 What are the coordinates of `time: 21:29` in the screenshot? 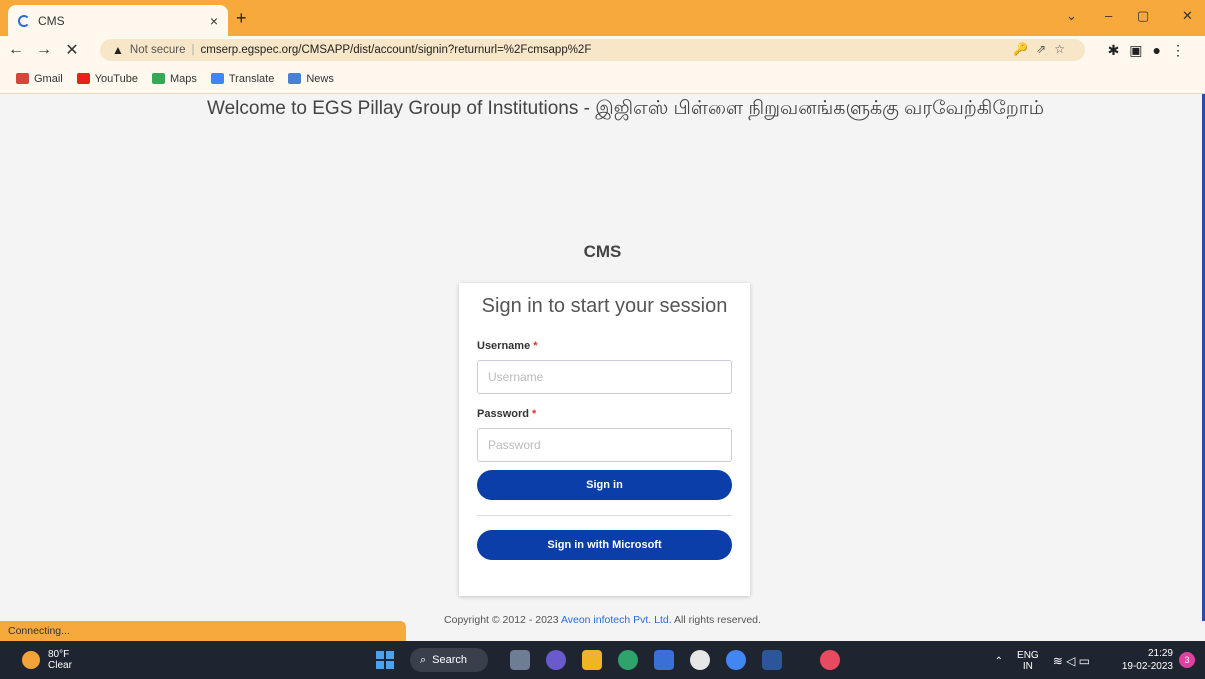 It's located at (1160, 653).